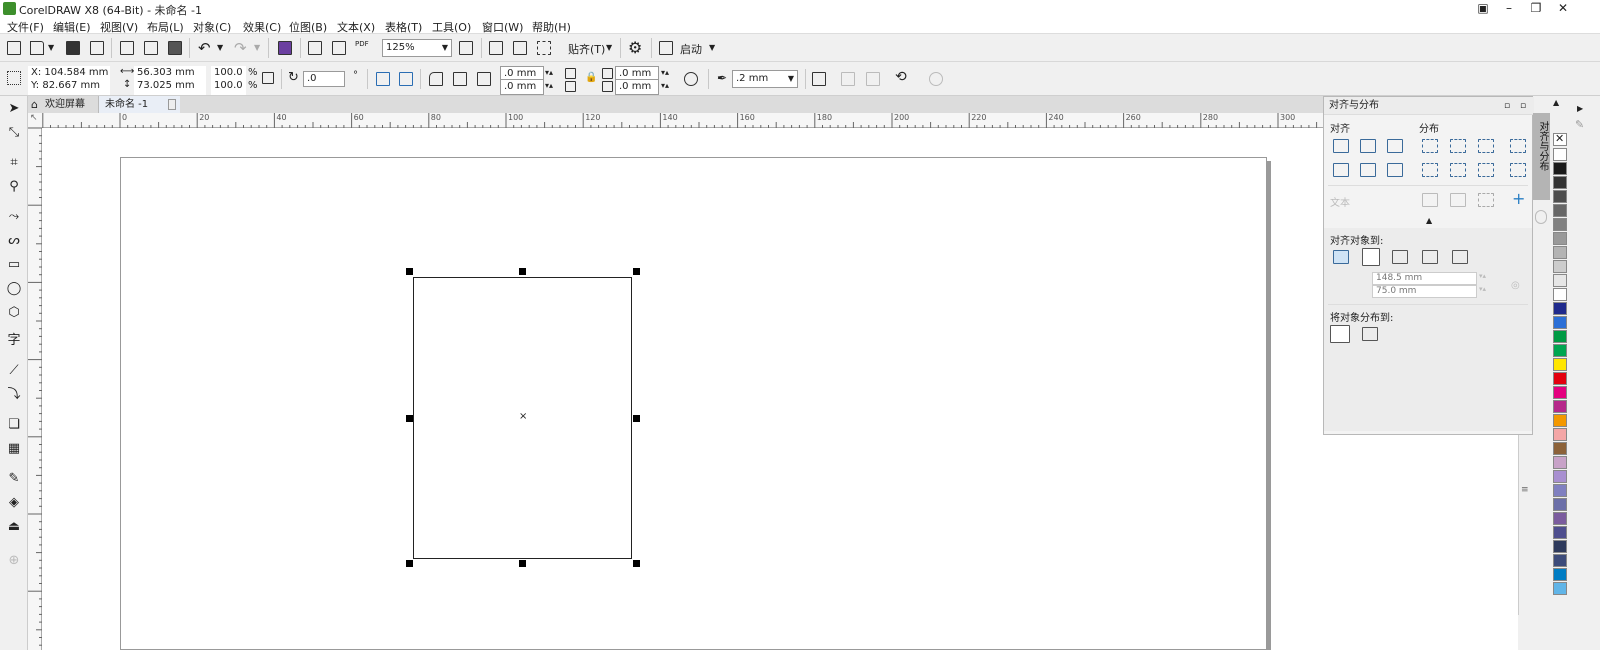 The image size is (1600, 650). I want to click on vertical-scrollbar: ≡, so click(1524, 525).